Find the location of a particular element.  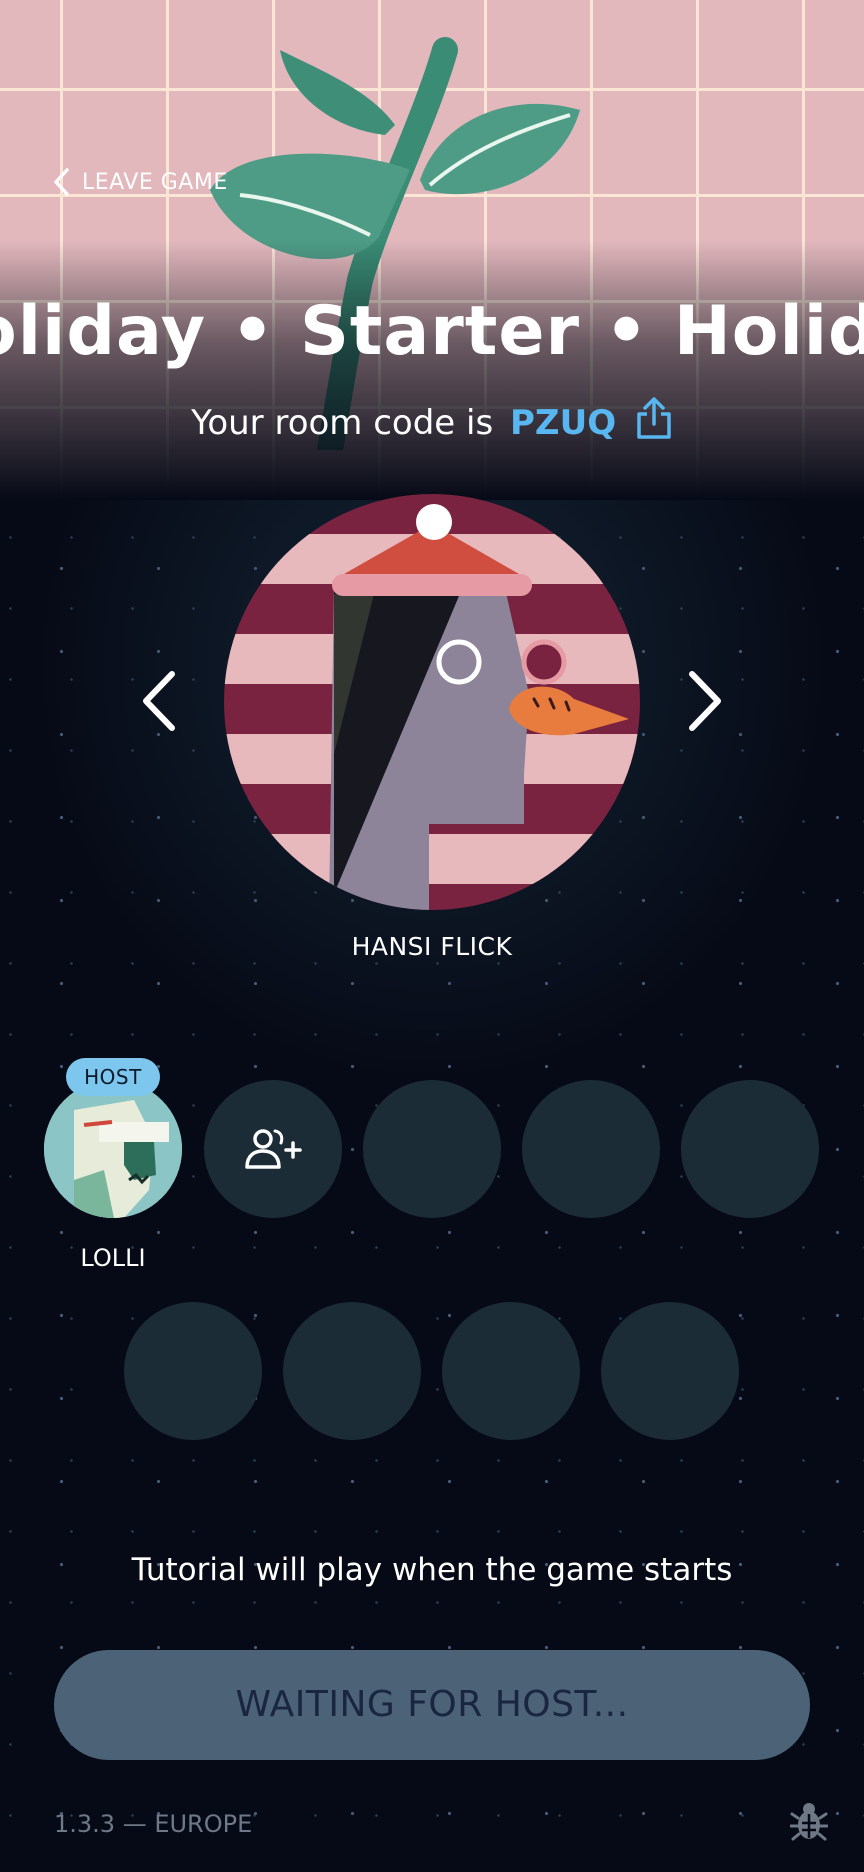

snowman-character-portrait is located at coordinates (432, 702).